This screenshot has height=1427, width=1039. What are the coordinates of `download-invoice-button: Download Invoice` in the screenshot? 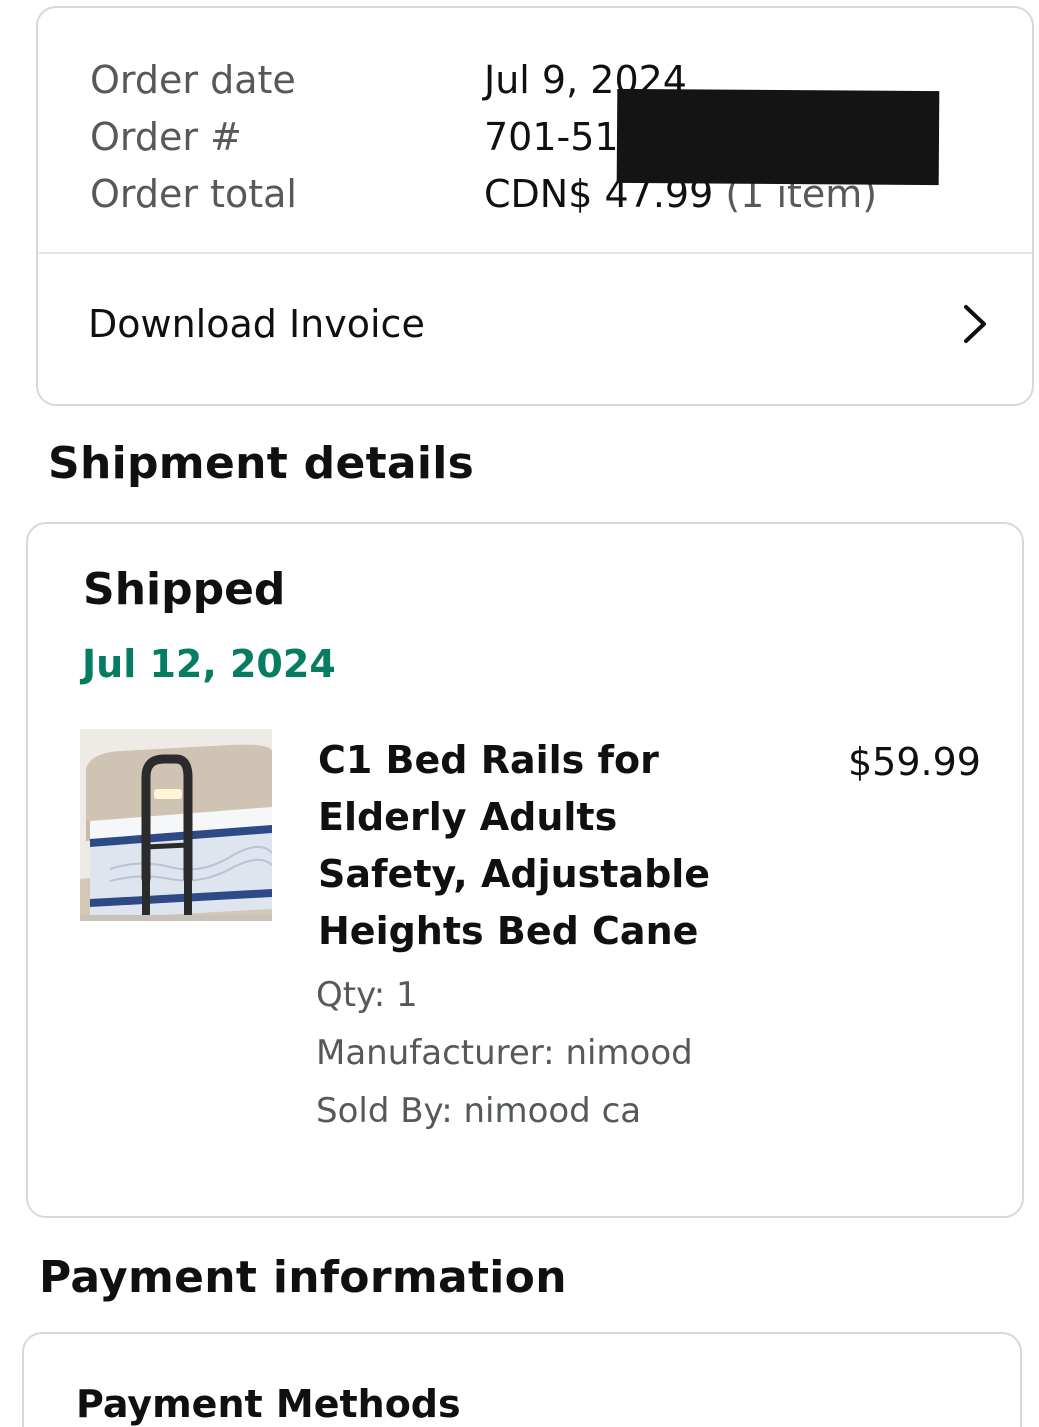 It's located at (535, 329).